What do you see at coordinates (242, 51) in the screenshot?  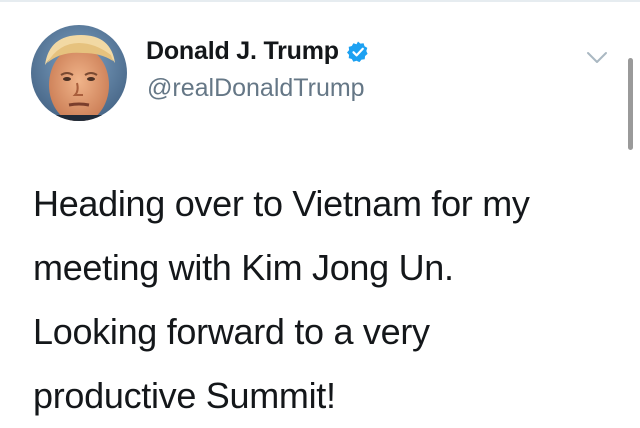 I see `author-display-name: Donald J. Trump` at bounding box center [242, 51].